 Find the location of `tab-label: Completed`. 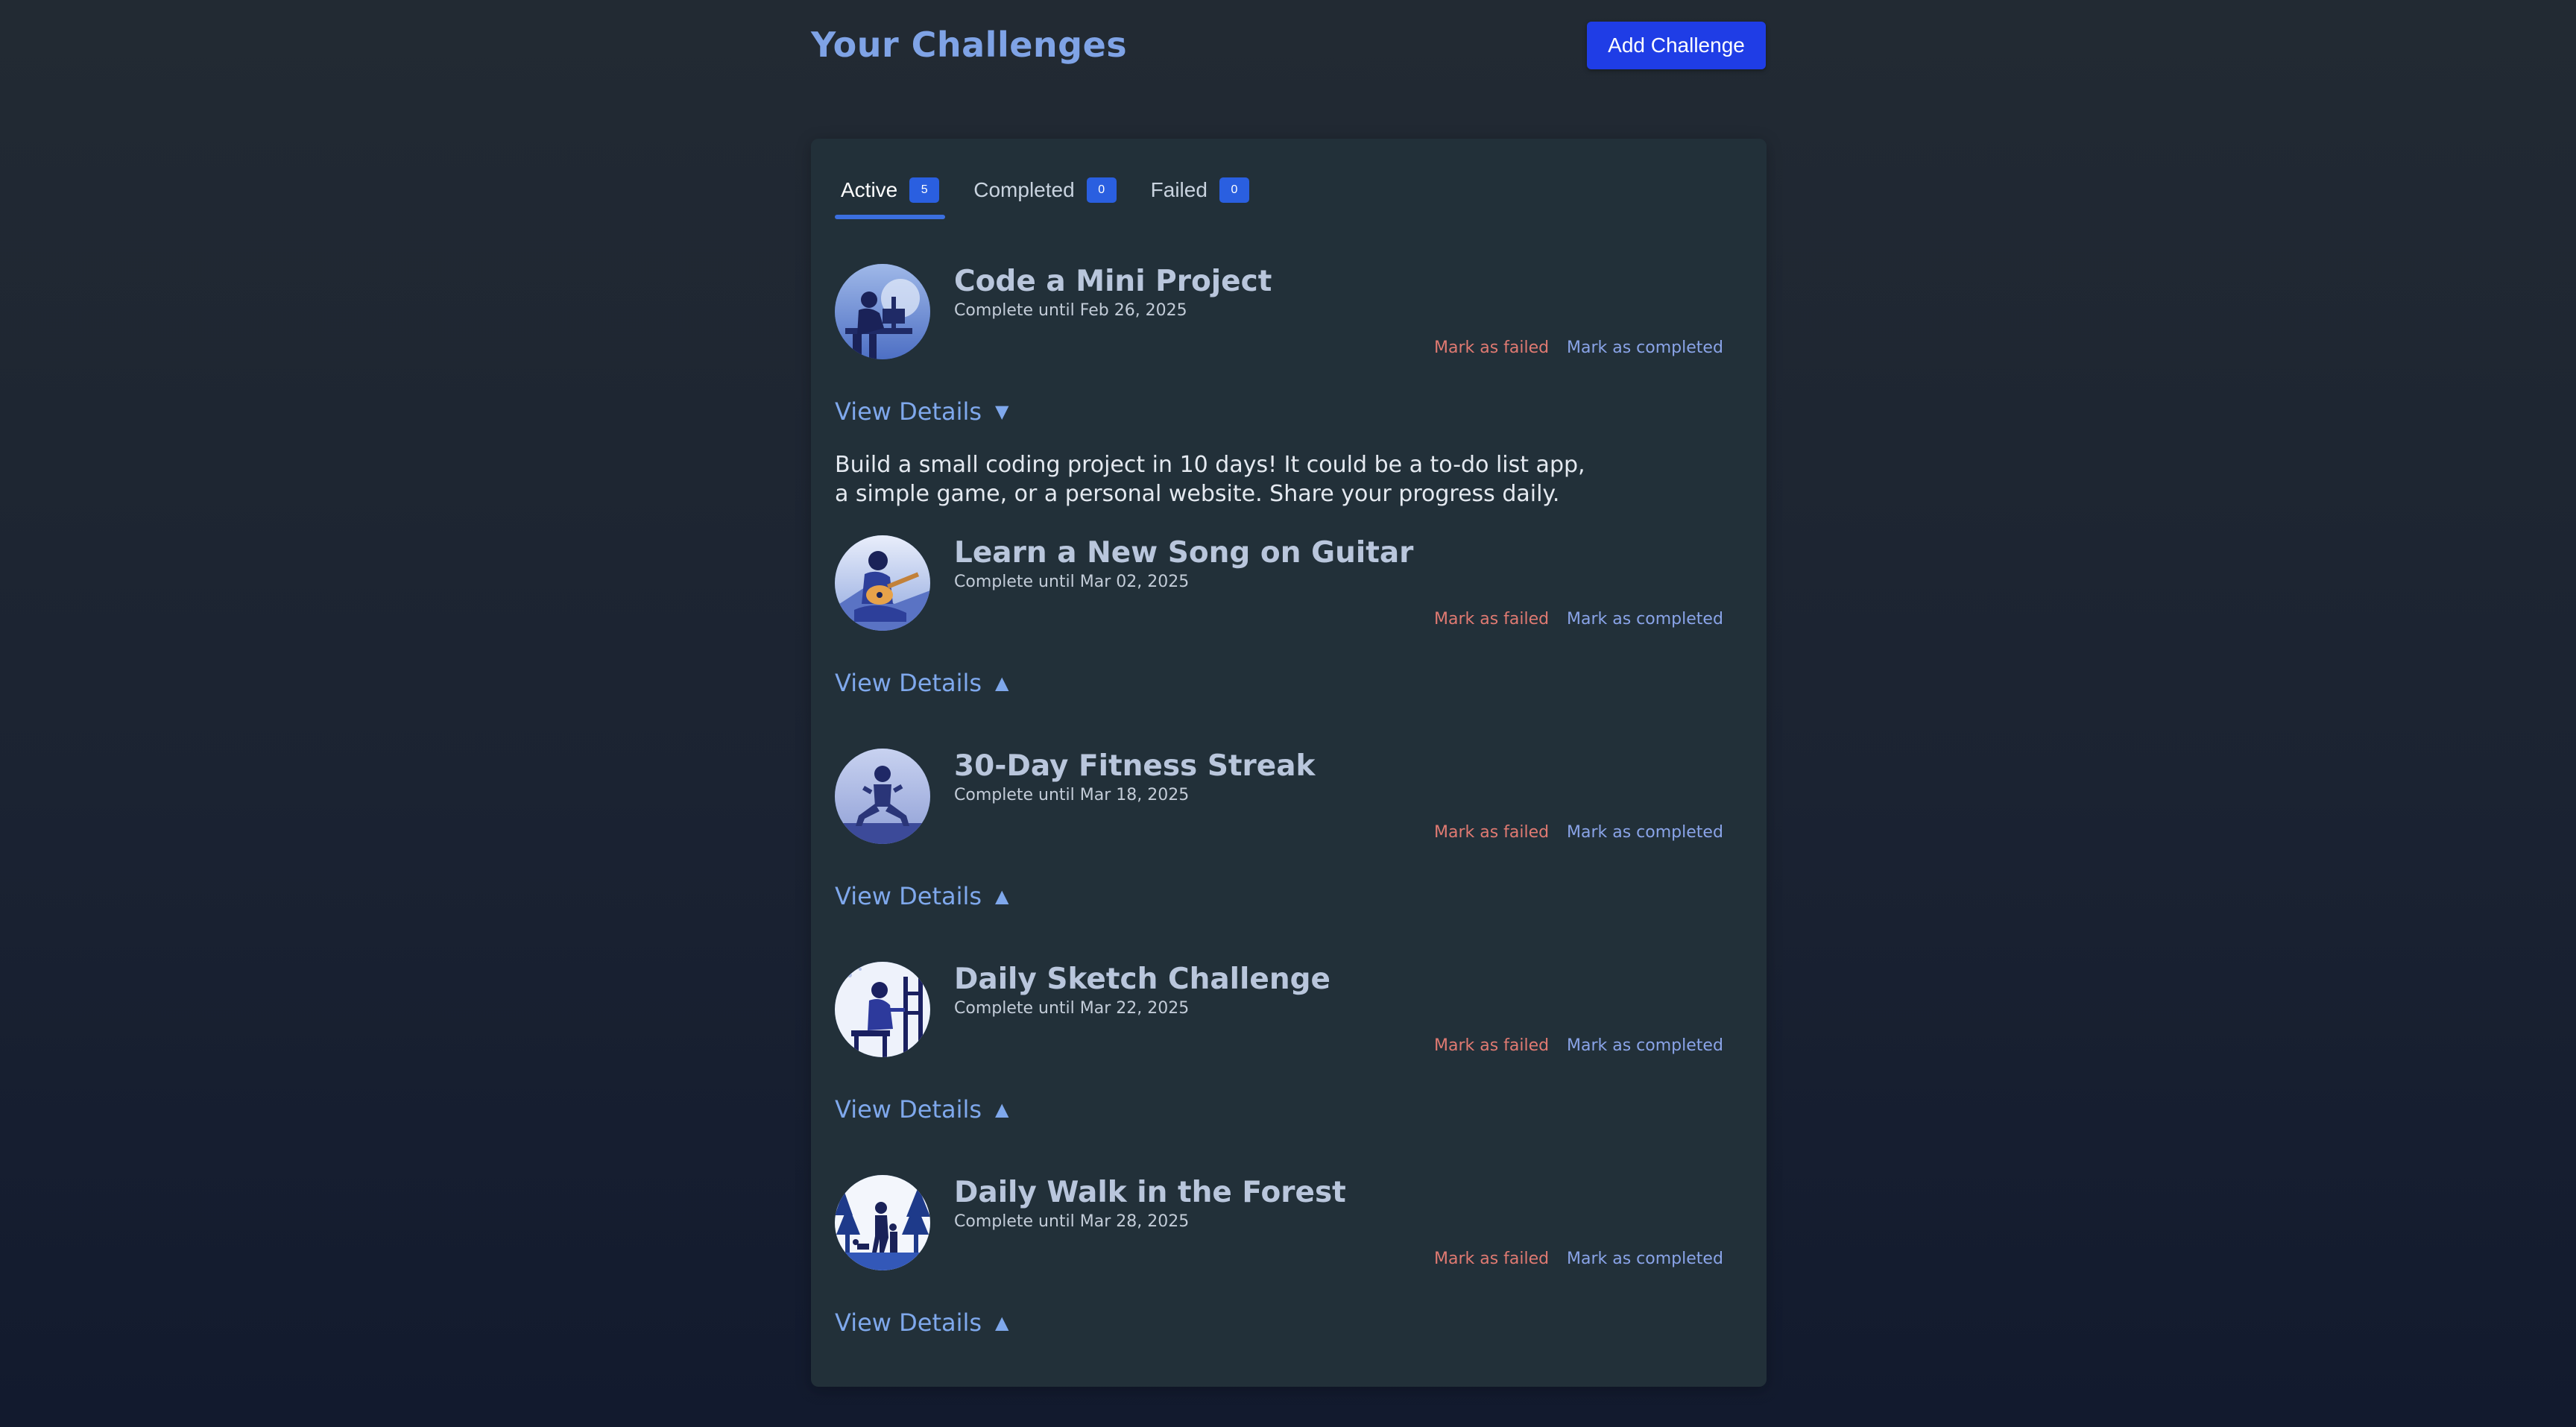

tab-label: Completed is located at coordinates (1024, 190).